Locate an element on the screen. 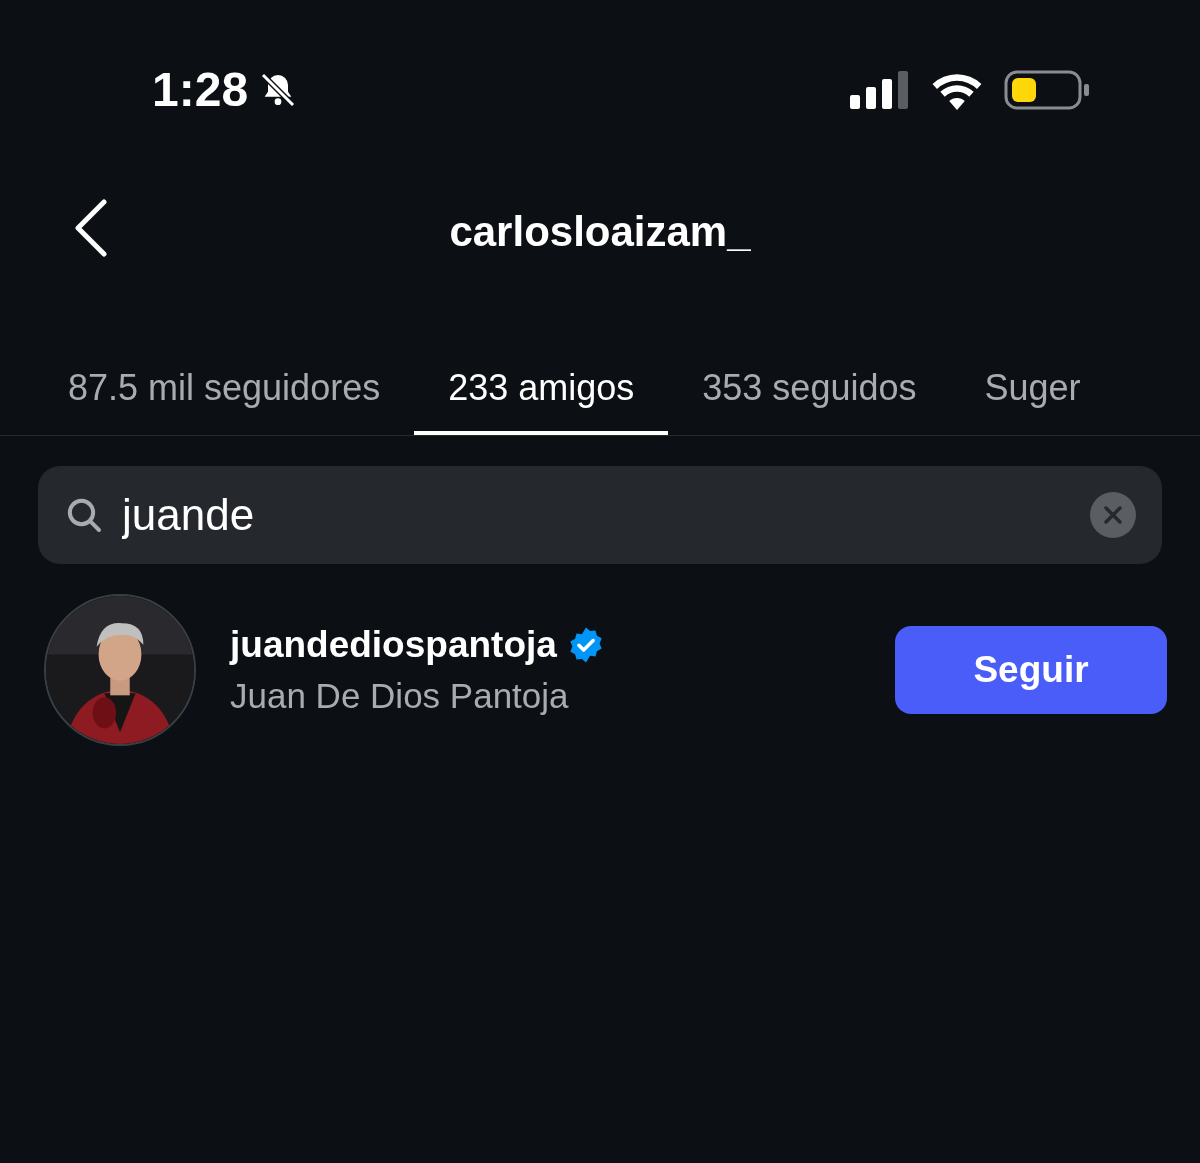 The image size is (1200, 1163). tab: 233 amigos is located at coordinates (541, 389).